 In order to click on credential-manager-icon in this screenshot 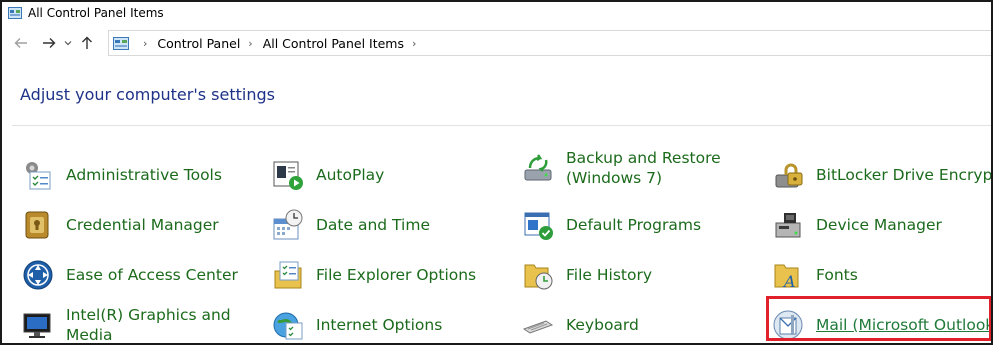, I will do `click(37, 225)`.